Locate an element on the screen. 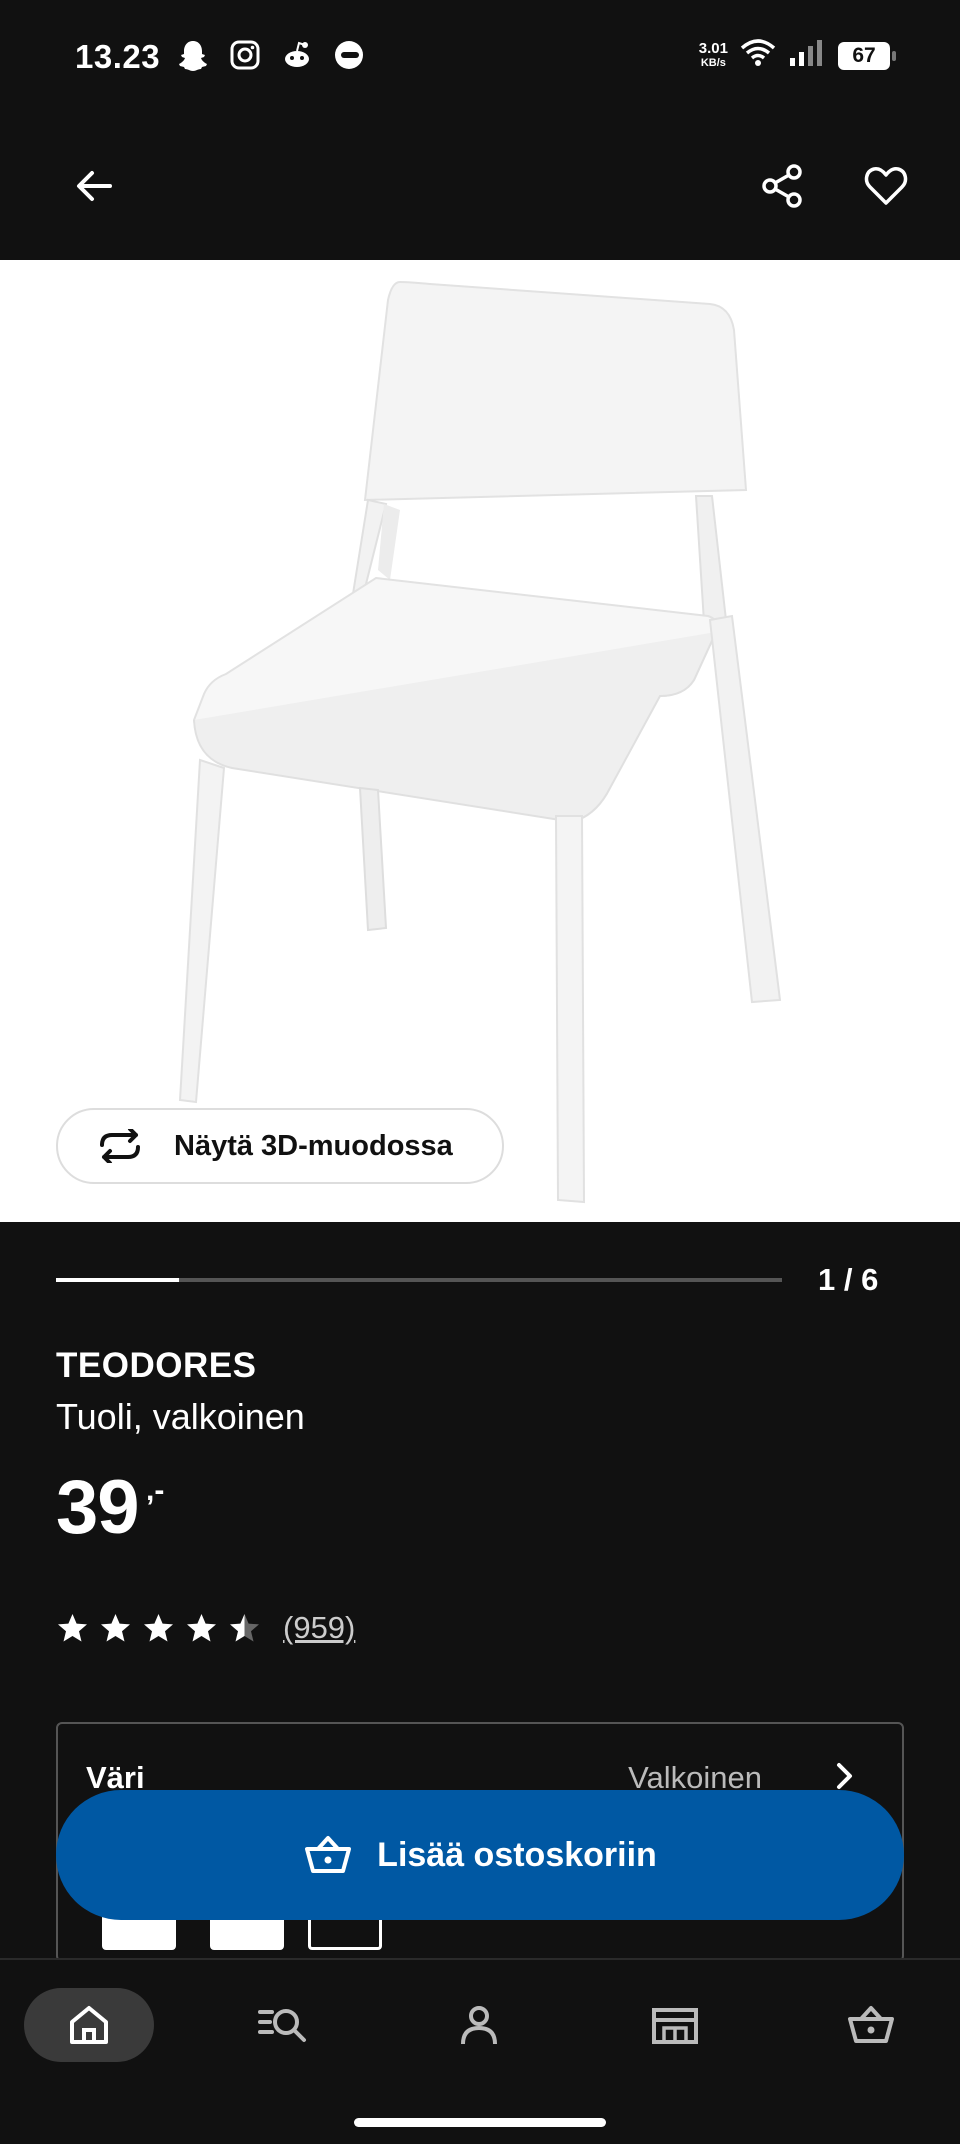 This screenshot has height=2144, width=960. network-speed-value: 3.01 is located at coordinates (713, 48).